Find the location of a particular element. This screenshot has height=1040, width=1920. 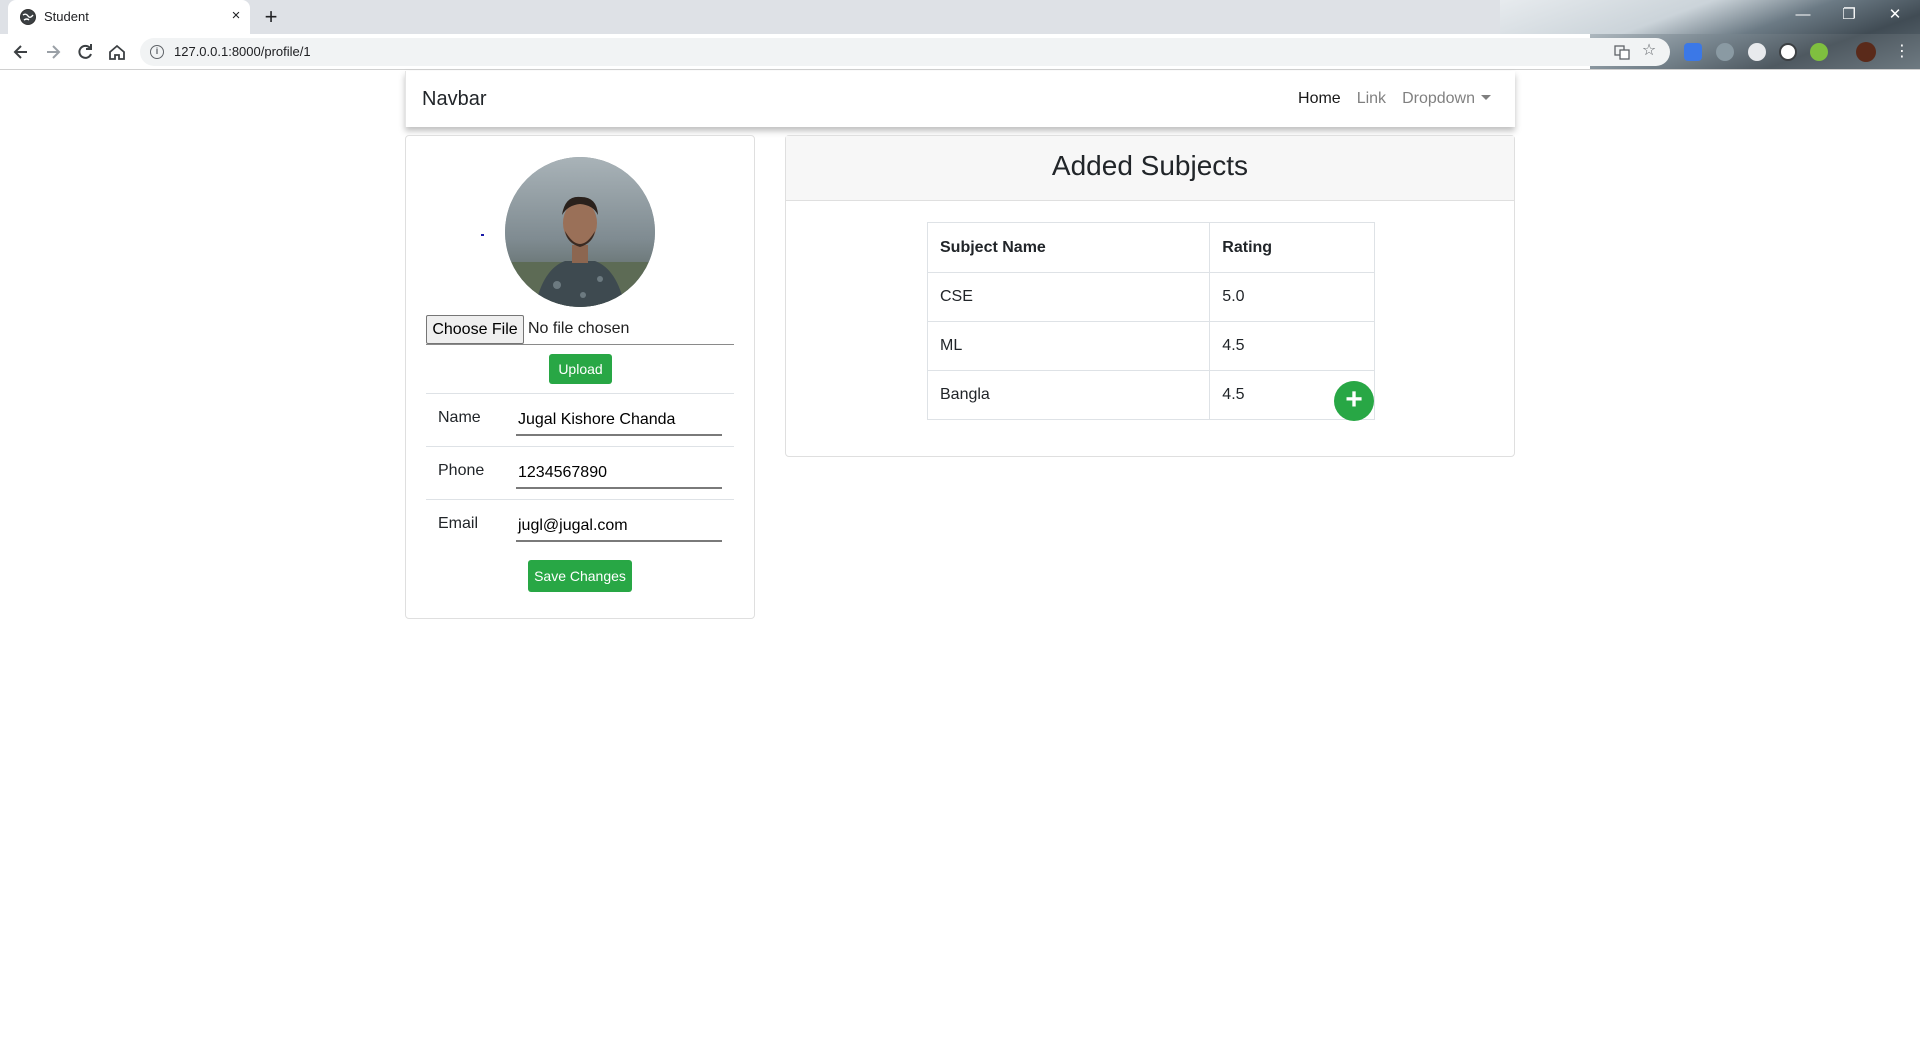

form-row-phone: Phone 1234567890 is located at coordinates (580, 472).